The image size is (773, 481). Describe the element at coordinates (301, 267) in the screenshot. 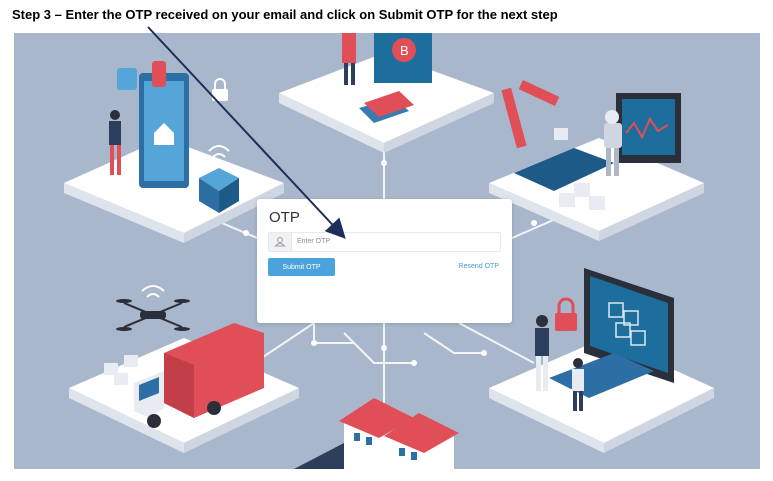

I see `submit-otp-button: Submit OTP` at that location.